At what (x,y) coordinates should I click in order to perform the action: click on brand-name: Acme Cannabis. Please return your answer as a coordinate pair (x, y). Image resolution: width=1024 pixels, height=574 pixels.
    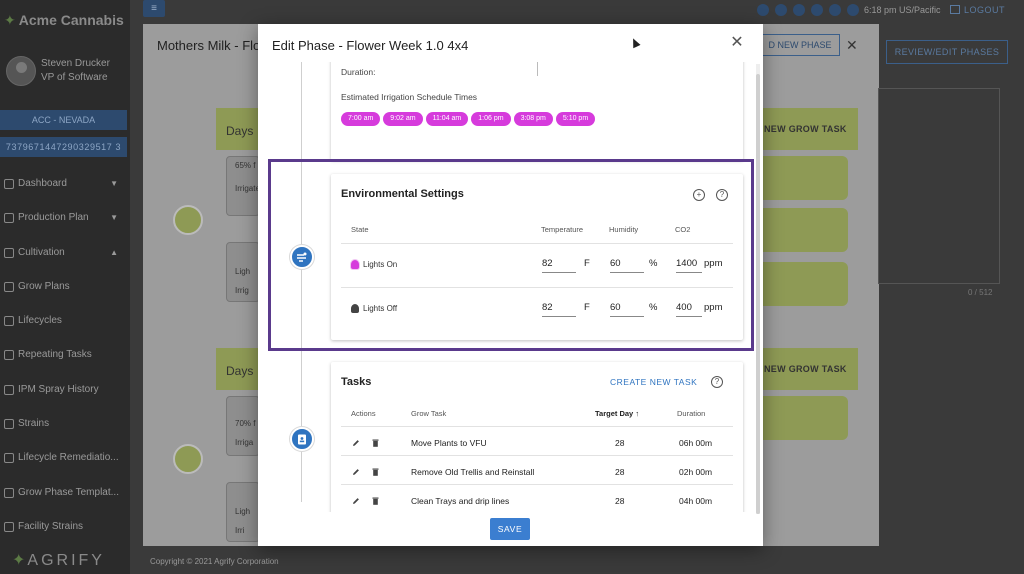
    Looking at the image, I should click on (71, 20).